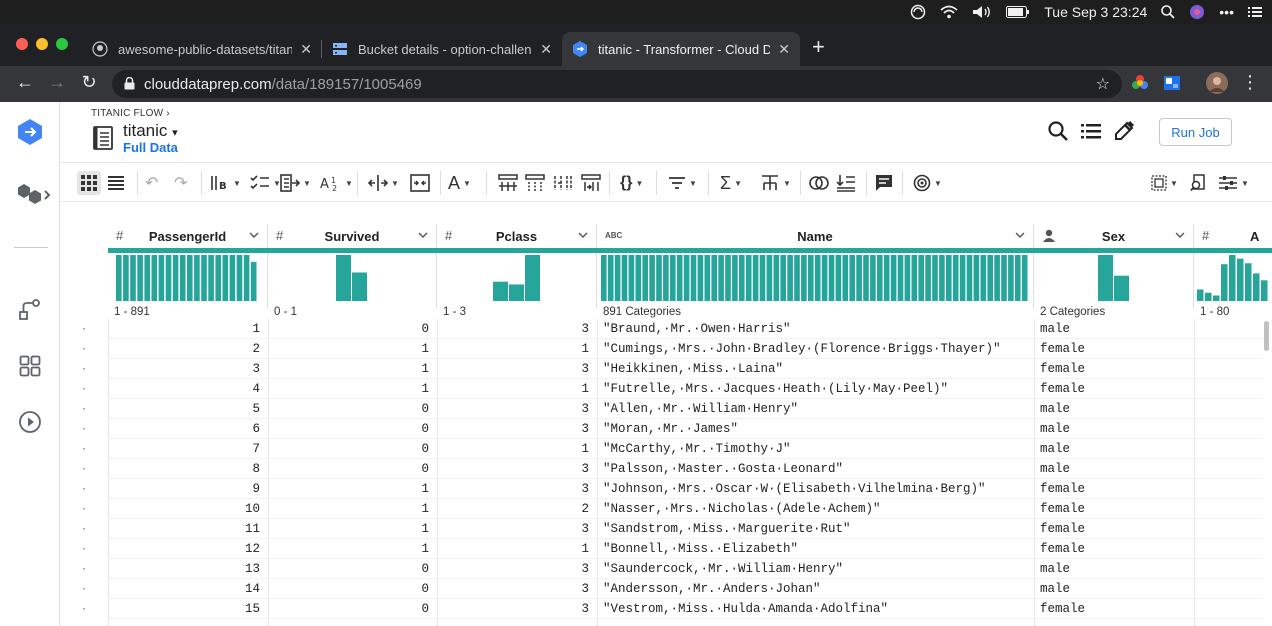 This screenshot has height=626, width=1272. What do you see at coordinates (818, 430) in the screenshot?
I see `cell-name: "Moran,·Mr.·James"` at bounding box center [818, 430].